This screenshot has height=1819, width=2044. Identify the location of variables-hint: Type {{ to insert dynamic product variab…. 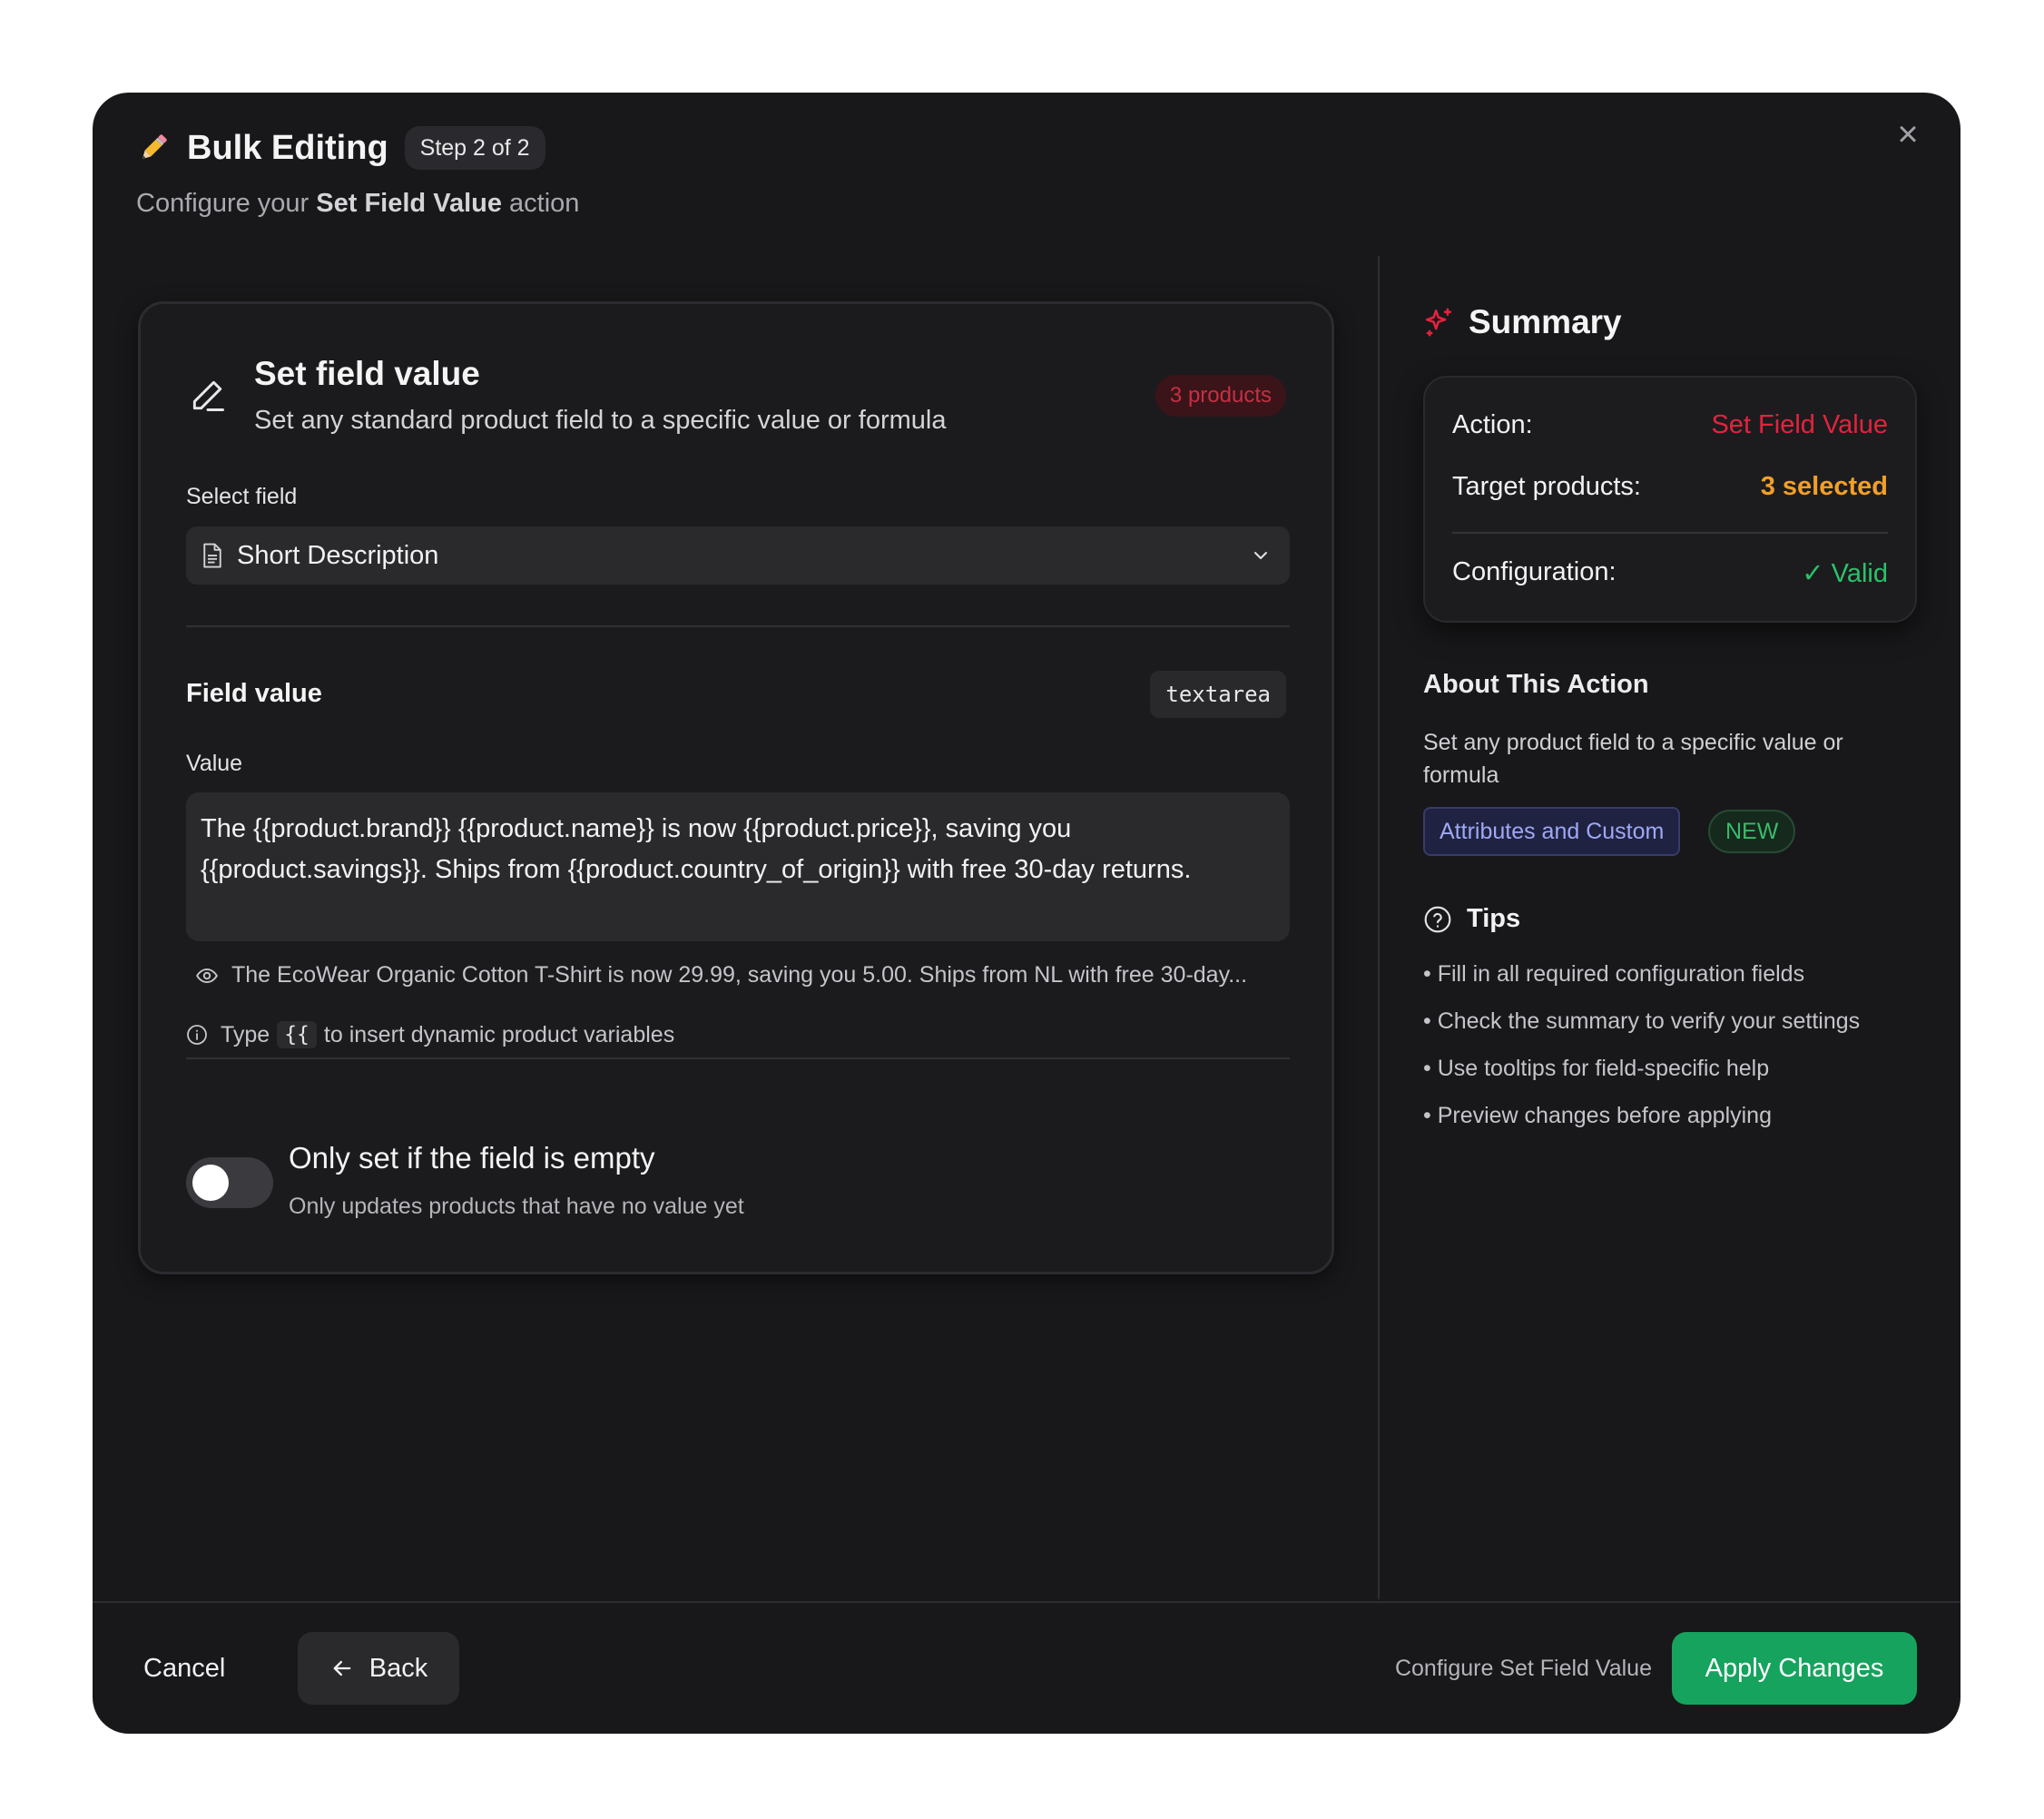
(430, 1034).